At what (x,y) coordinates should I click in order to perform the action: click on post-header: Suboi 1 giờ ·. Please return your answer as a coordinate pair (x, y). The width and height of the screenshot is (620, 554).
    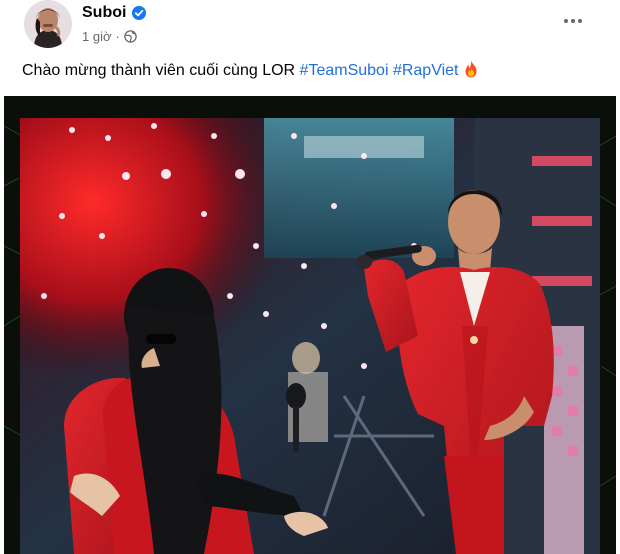
    Looking at the image, I should click on (310, 28).